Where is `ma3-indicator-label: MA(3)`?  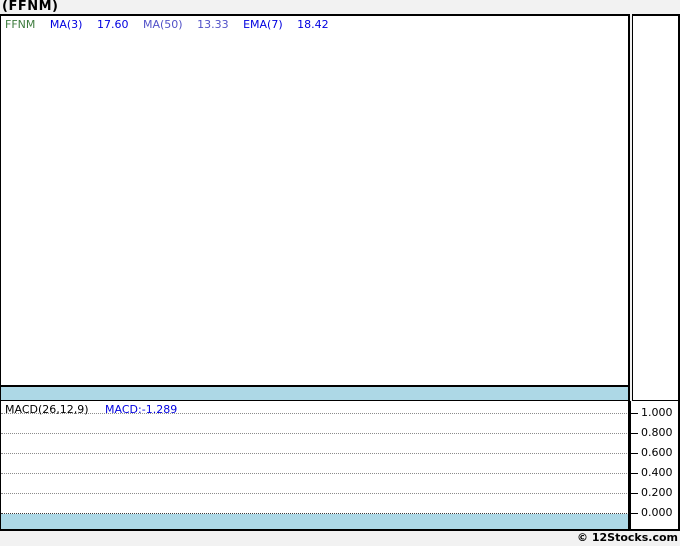
ma3-indicator-label: MA(3) is located at coordinates (66, 24).